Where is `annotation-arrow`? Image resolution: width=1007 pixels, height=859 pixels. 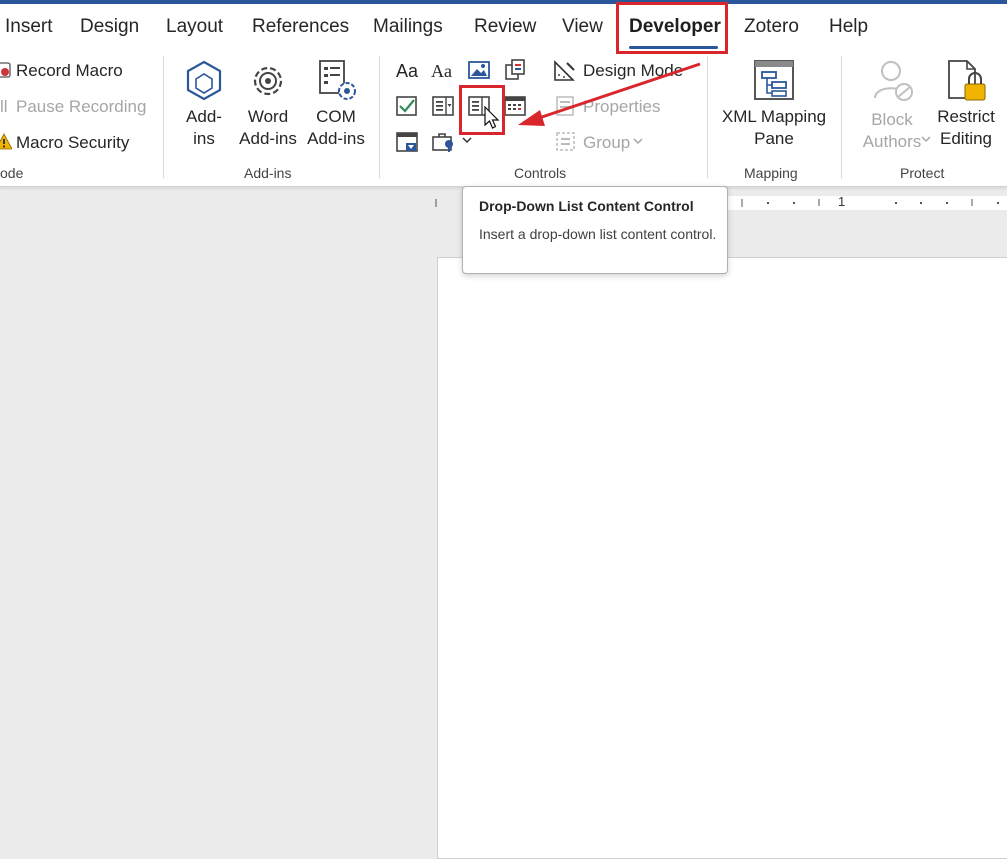 annotation-arrow is located at coordinates (609, 94).